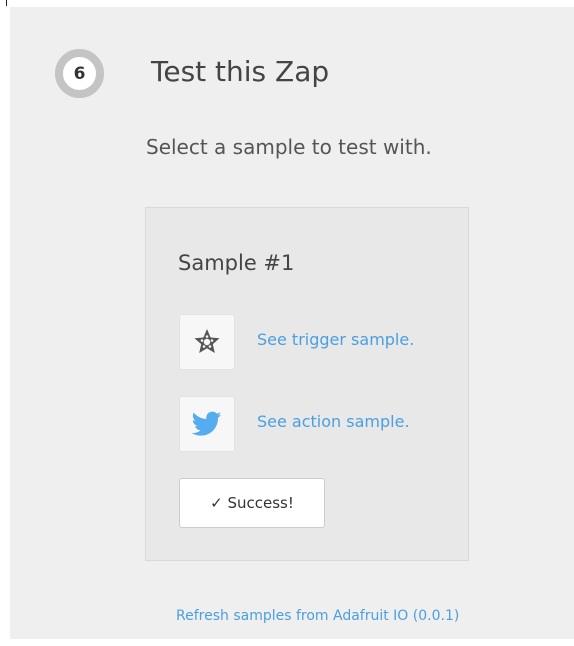  I want to click on success-button: ✓ Success!, so click(252, 503).